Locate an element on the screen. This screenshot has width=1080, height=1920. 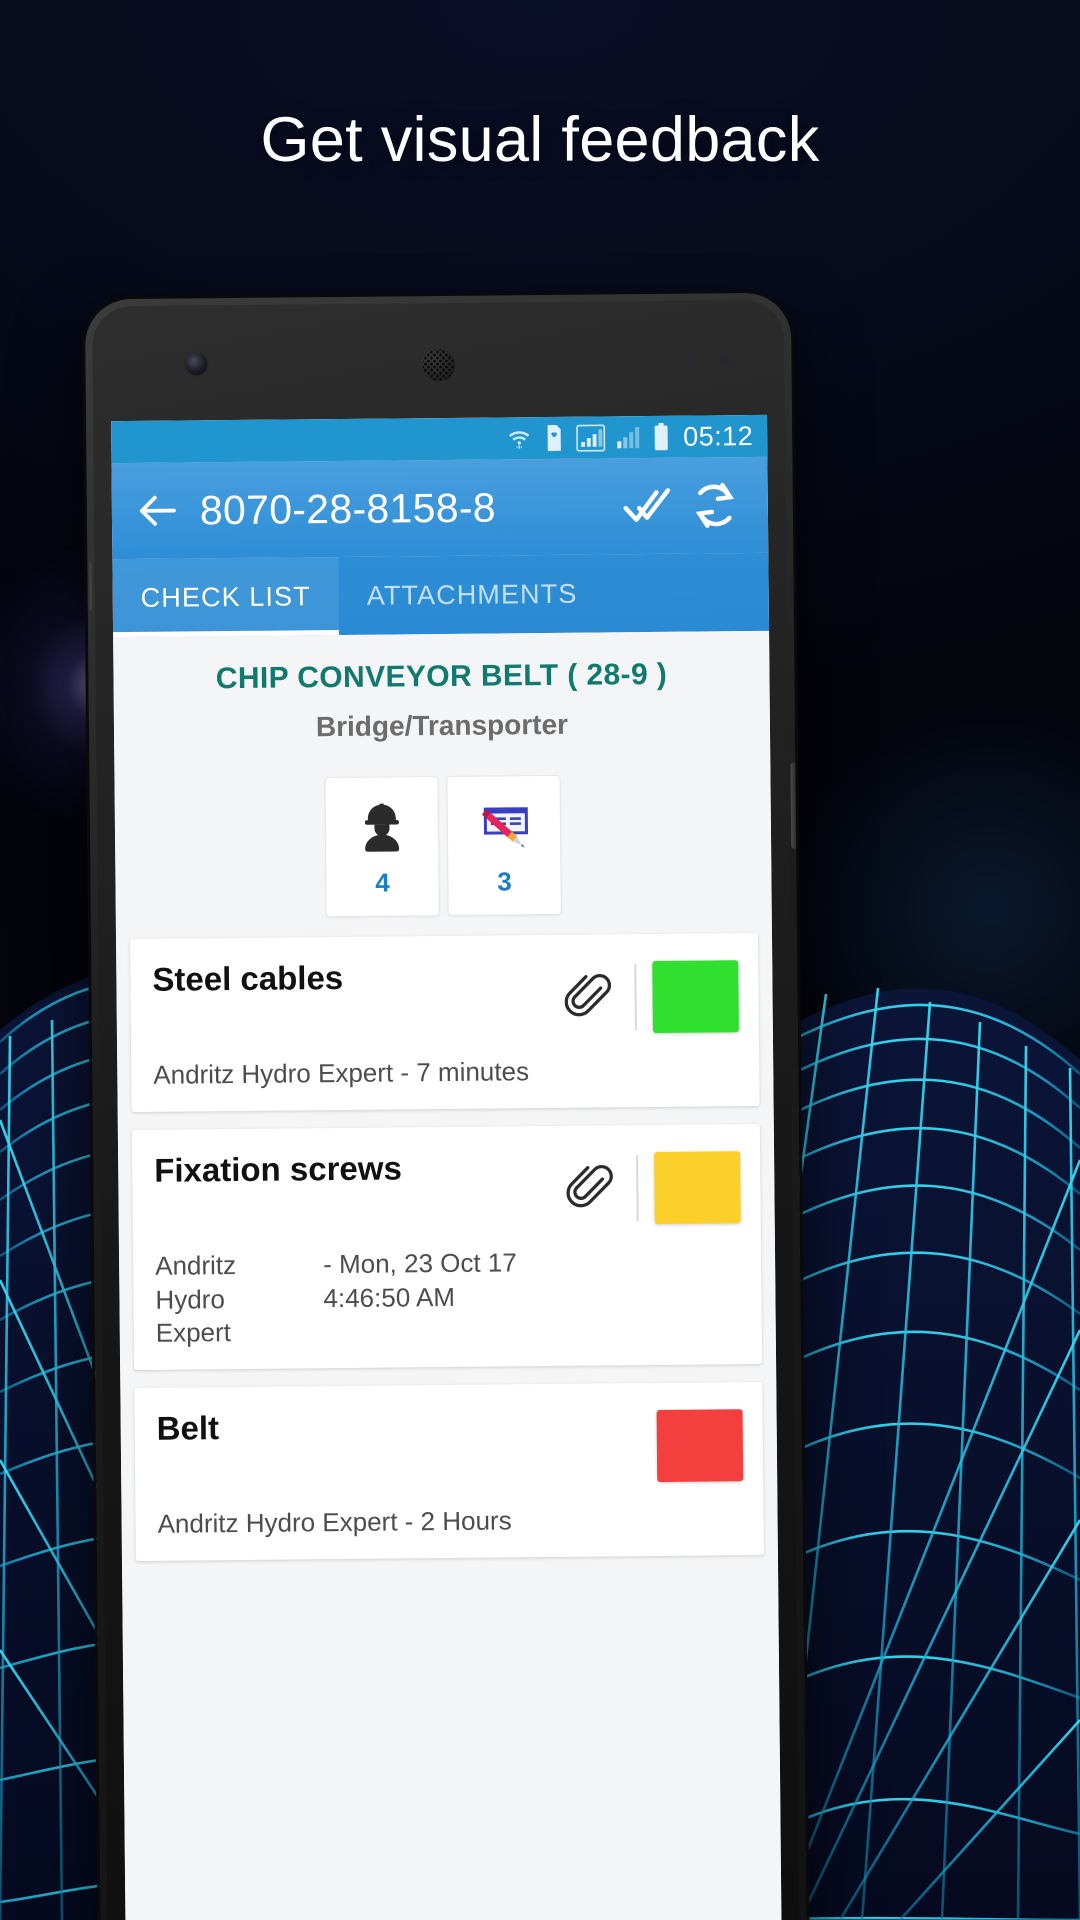
stat-card-signatures: 3 is located at coordinates (504, 845).